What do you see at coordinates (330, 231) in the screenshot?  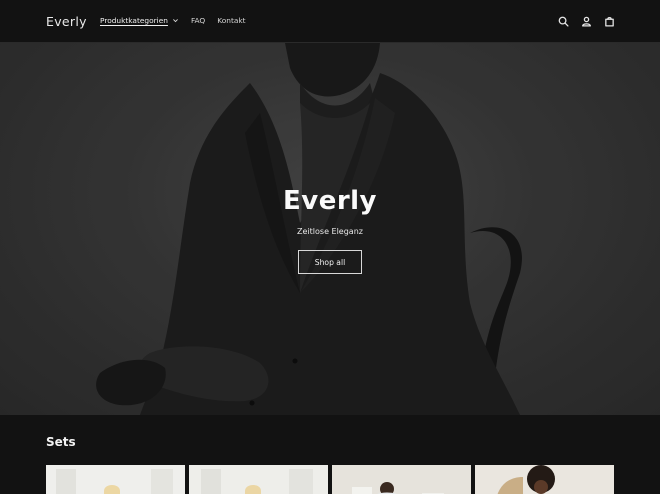 I see `hero-subtitle: Zeitlose Eleganz` at bounding box center [330, 231].